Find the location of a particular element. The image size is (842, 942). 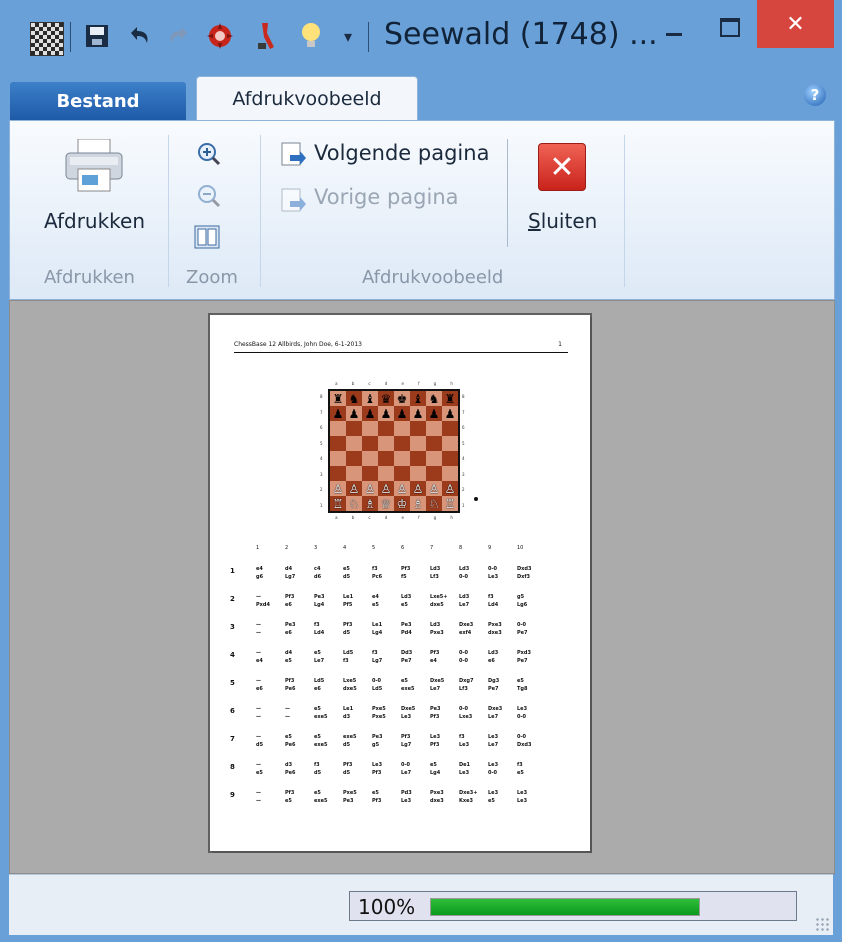

move-text: Pxe3 is located at coordinates (495, 625).